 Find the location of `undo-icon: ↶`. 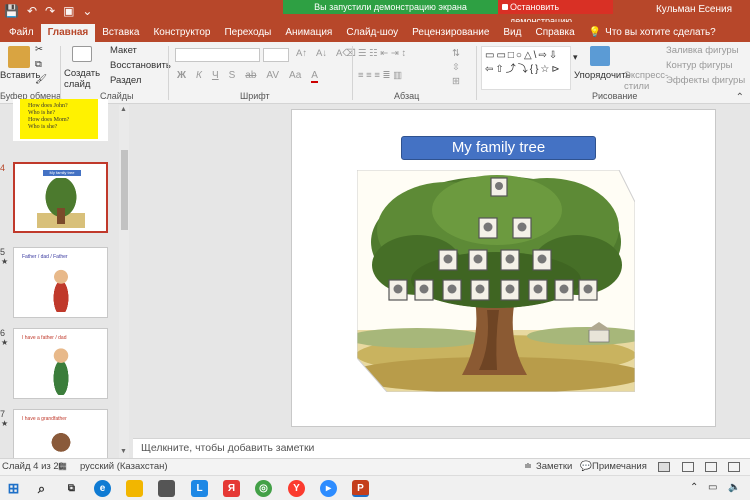

undo-icon: ↶ is located at coordinates (32, 11).